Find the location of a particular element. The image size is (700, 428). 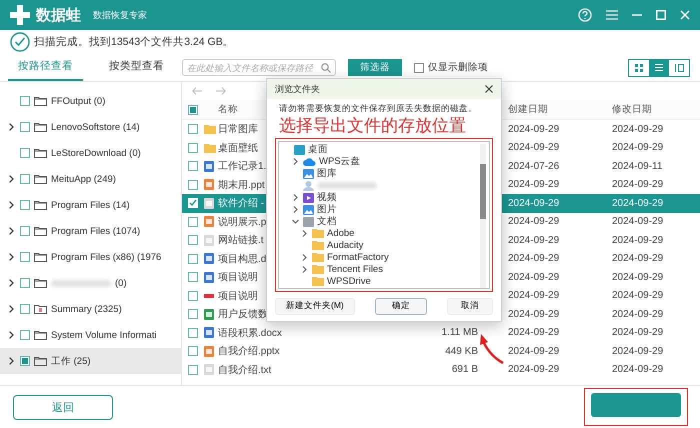

file-name: 软件介绍 - is located at coordinates (241, 203).